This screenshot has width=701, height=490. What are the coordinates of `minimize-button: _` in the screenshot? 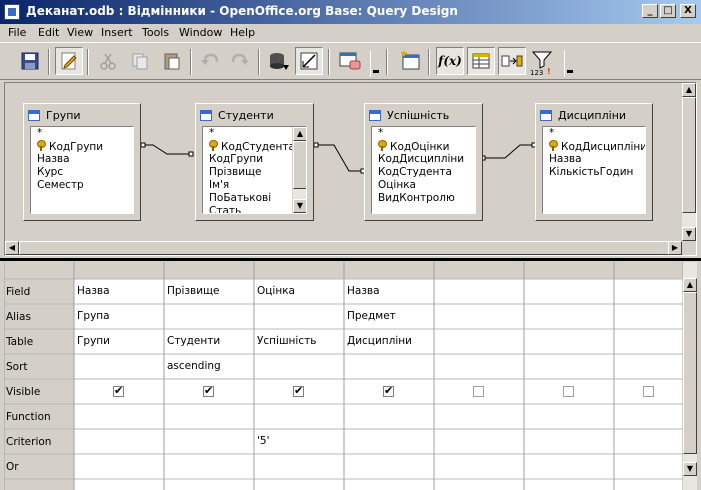 It's located at (650, 11).